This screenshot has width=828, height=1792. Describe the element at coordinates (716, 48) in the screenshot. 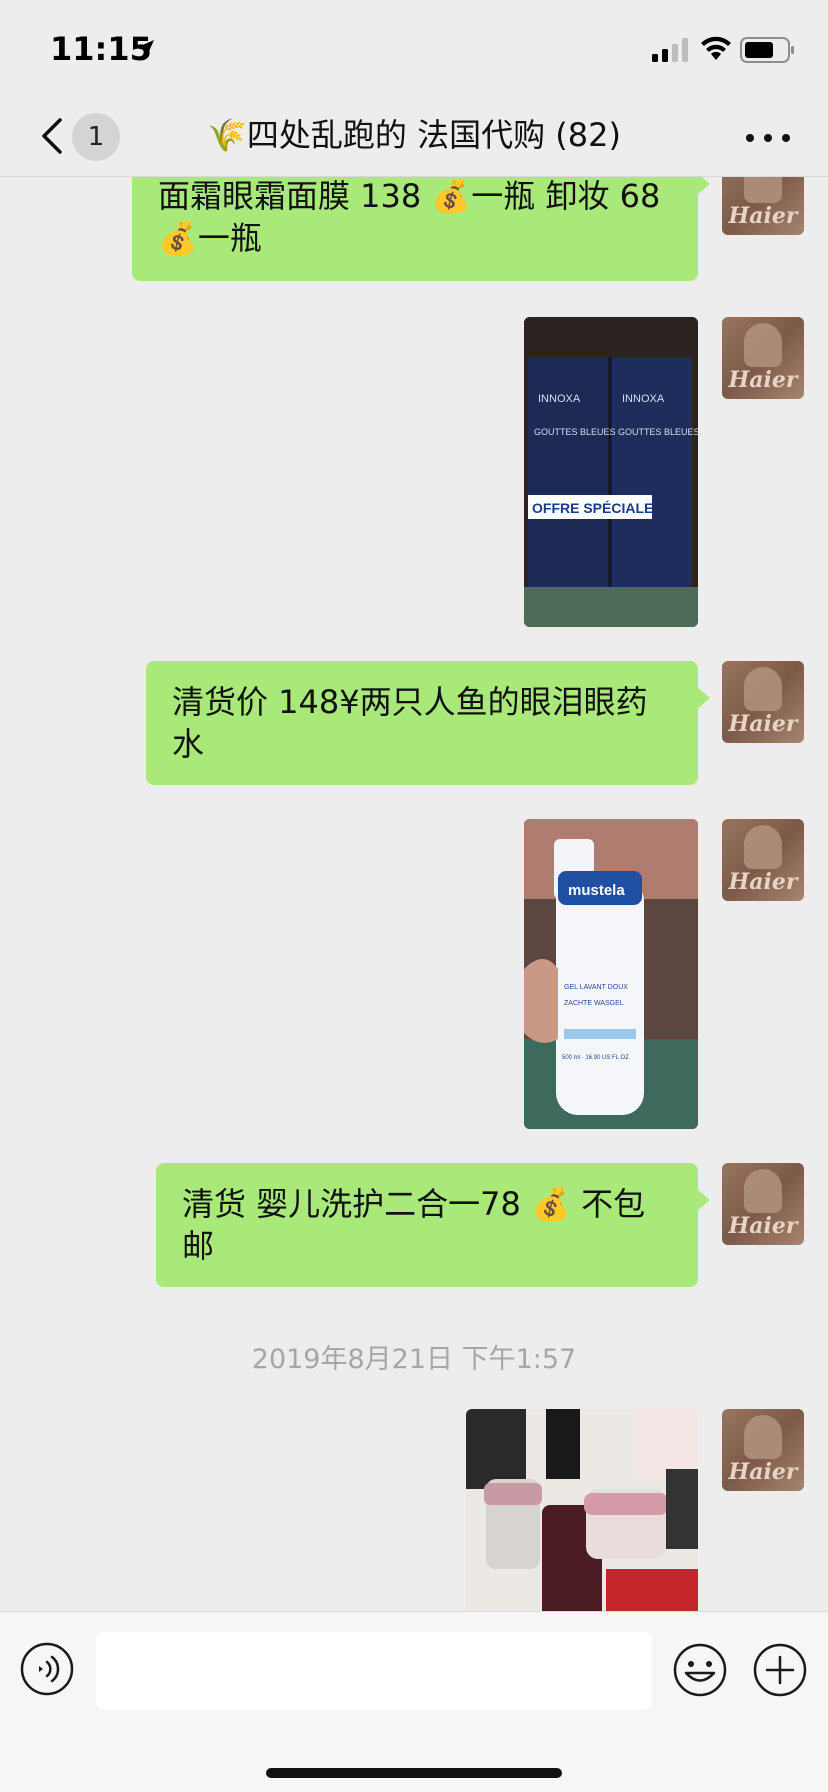

I see `wifi-icon` at that location.